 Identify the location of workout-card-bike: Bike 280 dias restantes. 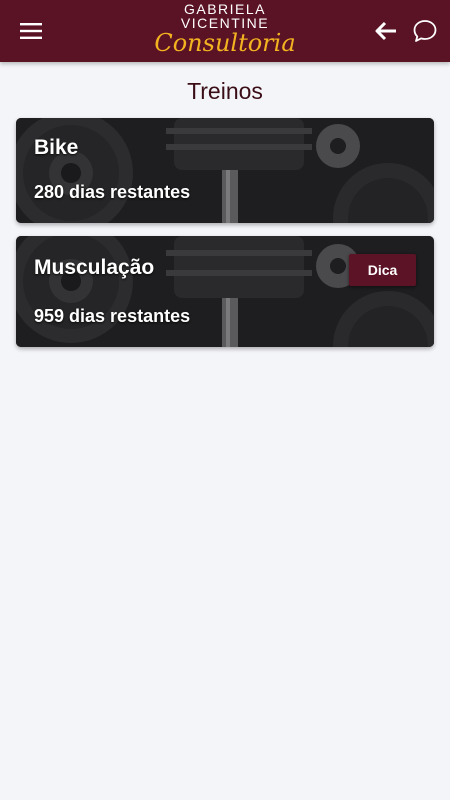
(225, 170).